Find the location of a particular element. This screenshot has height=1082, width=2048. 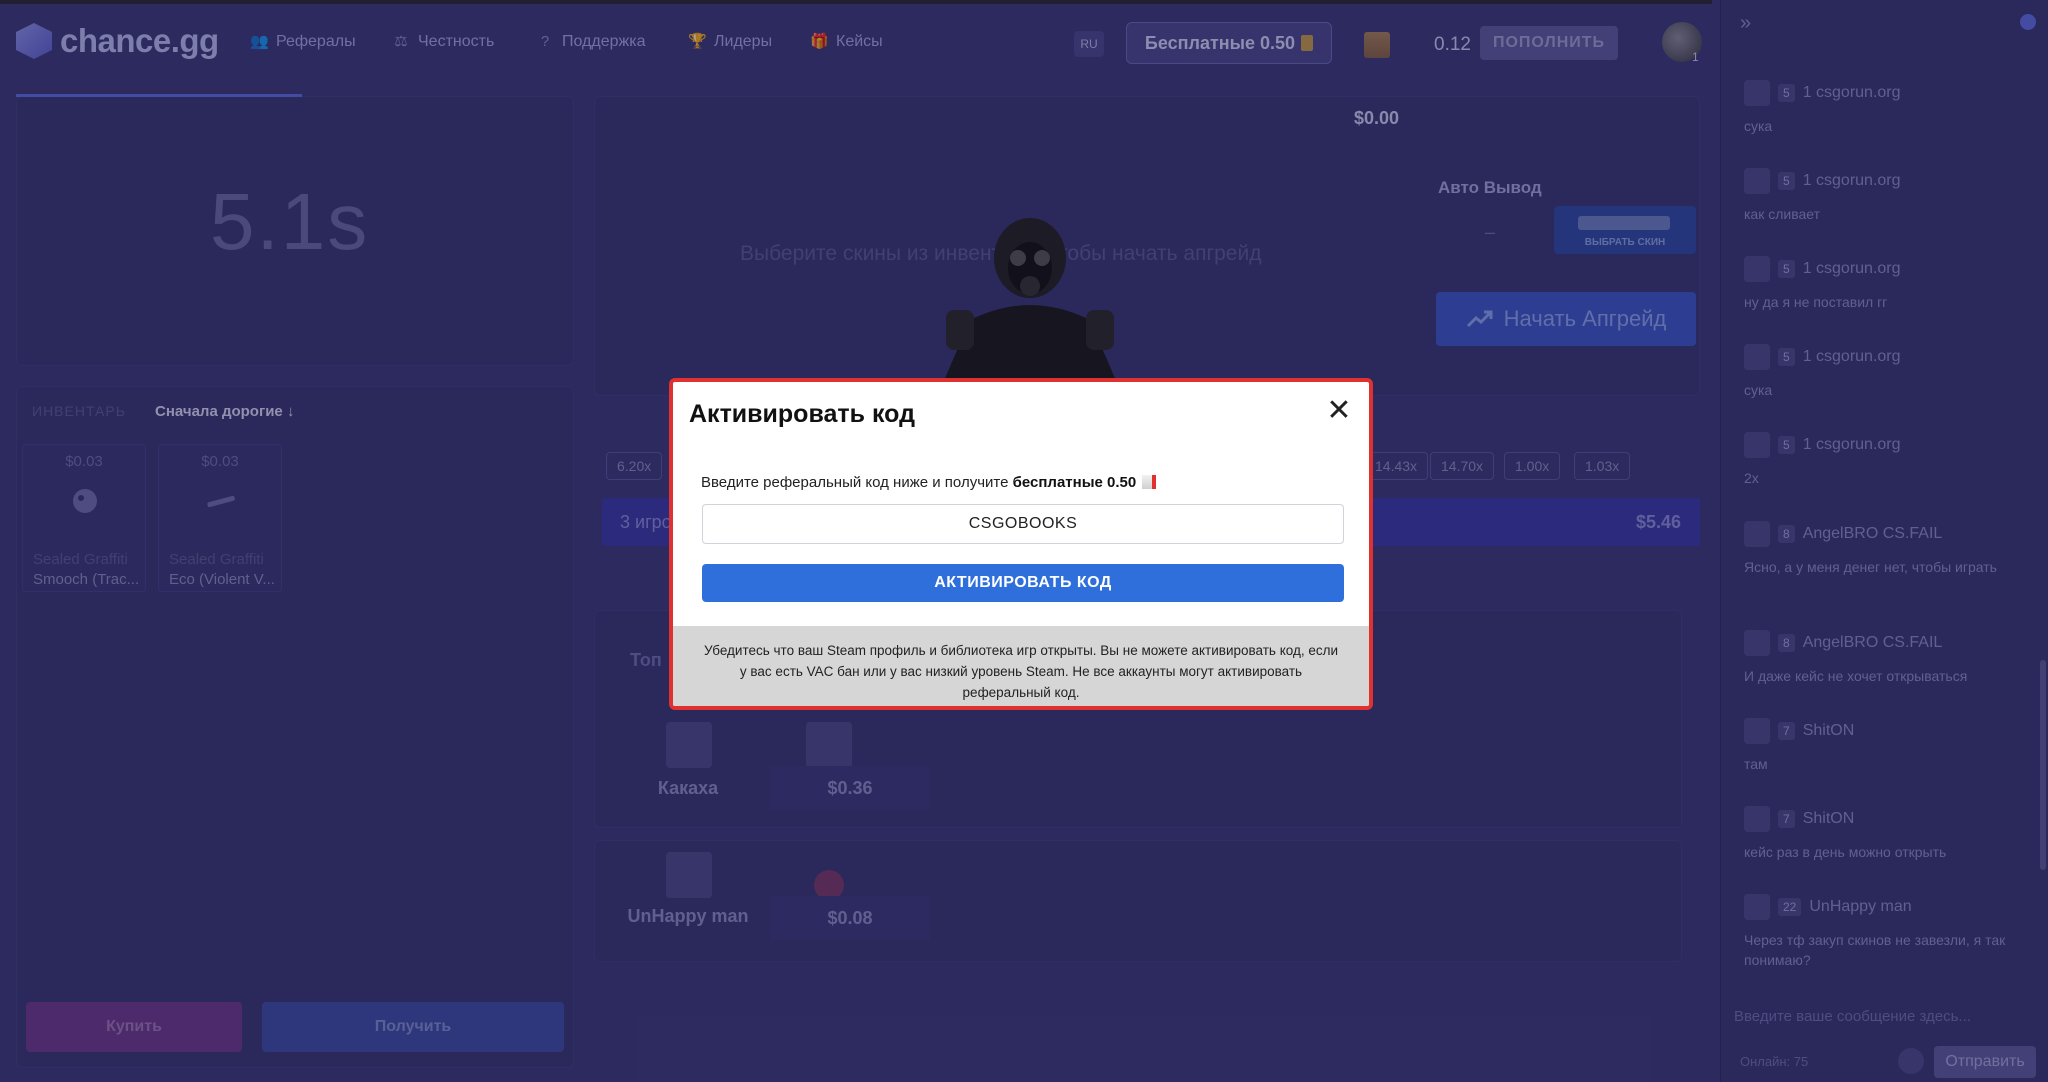

activate-code-button: АКТИВИРОВАТЬ КОД is located at coordinates (1023, 583).